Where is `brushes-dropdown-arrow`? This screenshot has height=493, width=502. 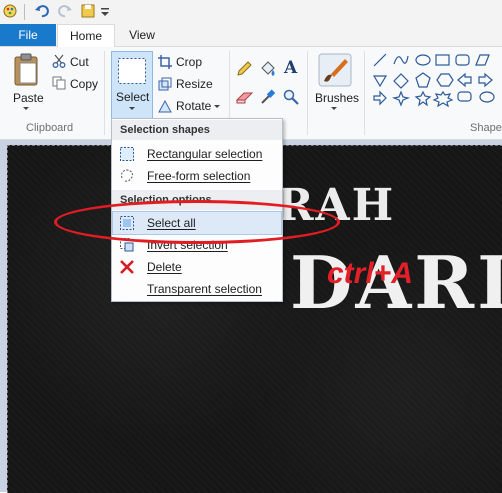 brushes-dropdown-arrow is located at coordinates (334, 108).